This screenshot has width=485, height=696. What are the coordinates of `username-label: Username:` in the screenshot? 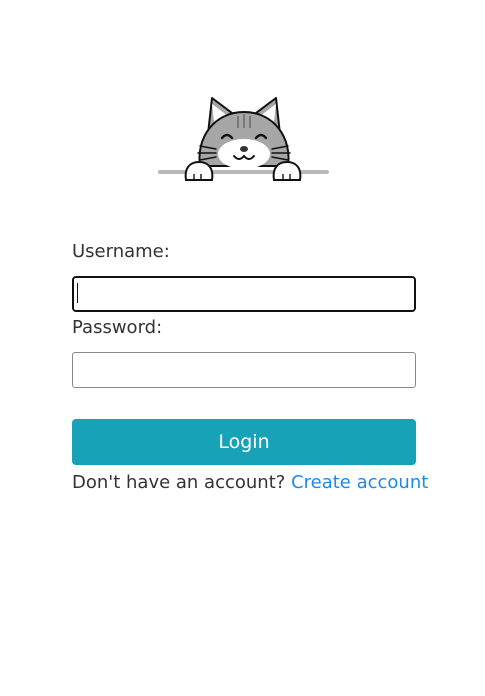 It's located at (121, 251).